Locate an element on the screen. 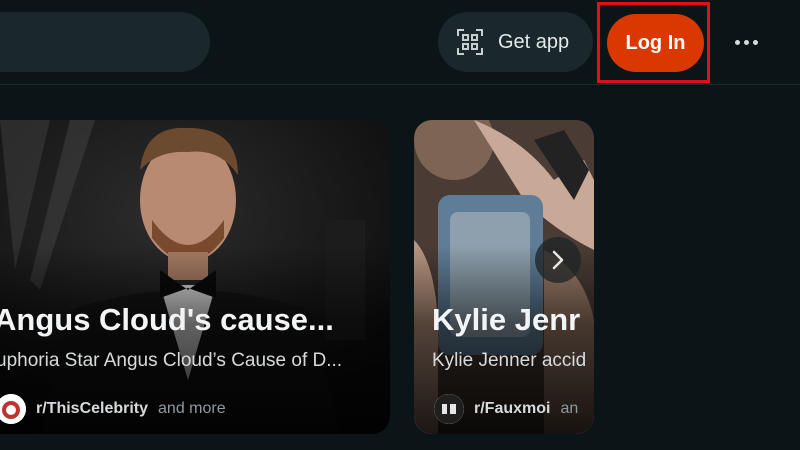 This screenshot has height=450, width=800. card-source: r/Fauxmoi an is located at coordinates (506, 409).